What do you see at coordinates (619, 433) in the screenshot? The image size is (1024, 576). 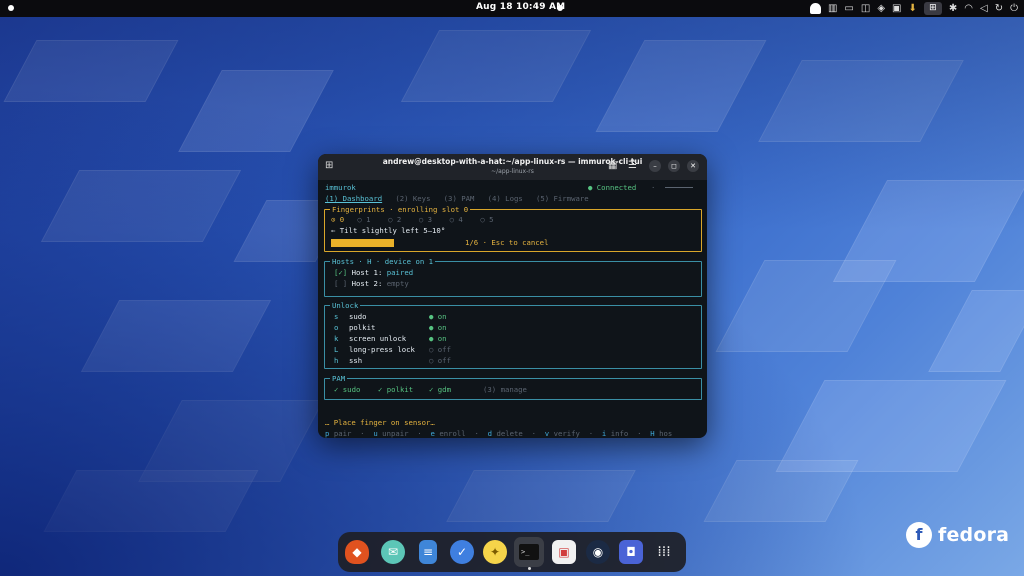 I see `shortcut-label: info` at bounding box center [619, 433].